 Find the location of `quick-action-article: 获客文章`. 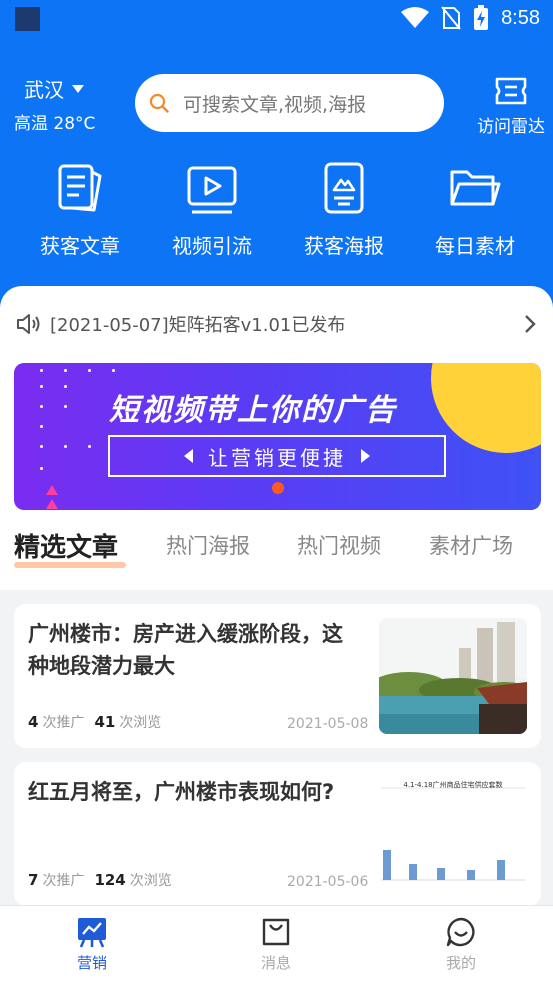

quick-action-article: 获客文章 is located at coordinates (80, 209).